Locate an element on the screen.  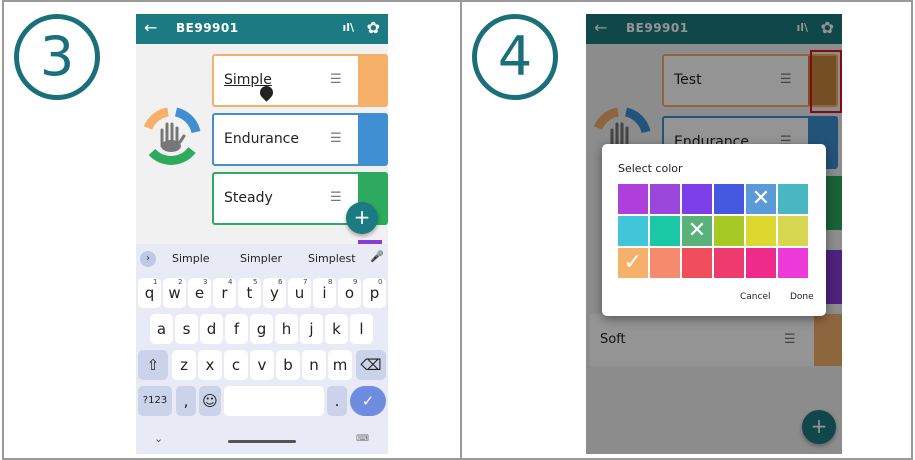
program-card-endurance: Endurance ☰ is located at coordinates (300, 139).